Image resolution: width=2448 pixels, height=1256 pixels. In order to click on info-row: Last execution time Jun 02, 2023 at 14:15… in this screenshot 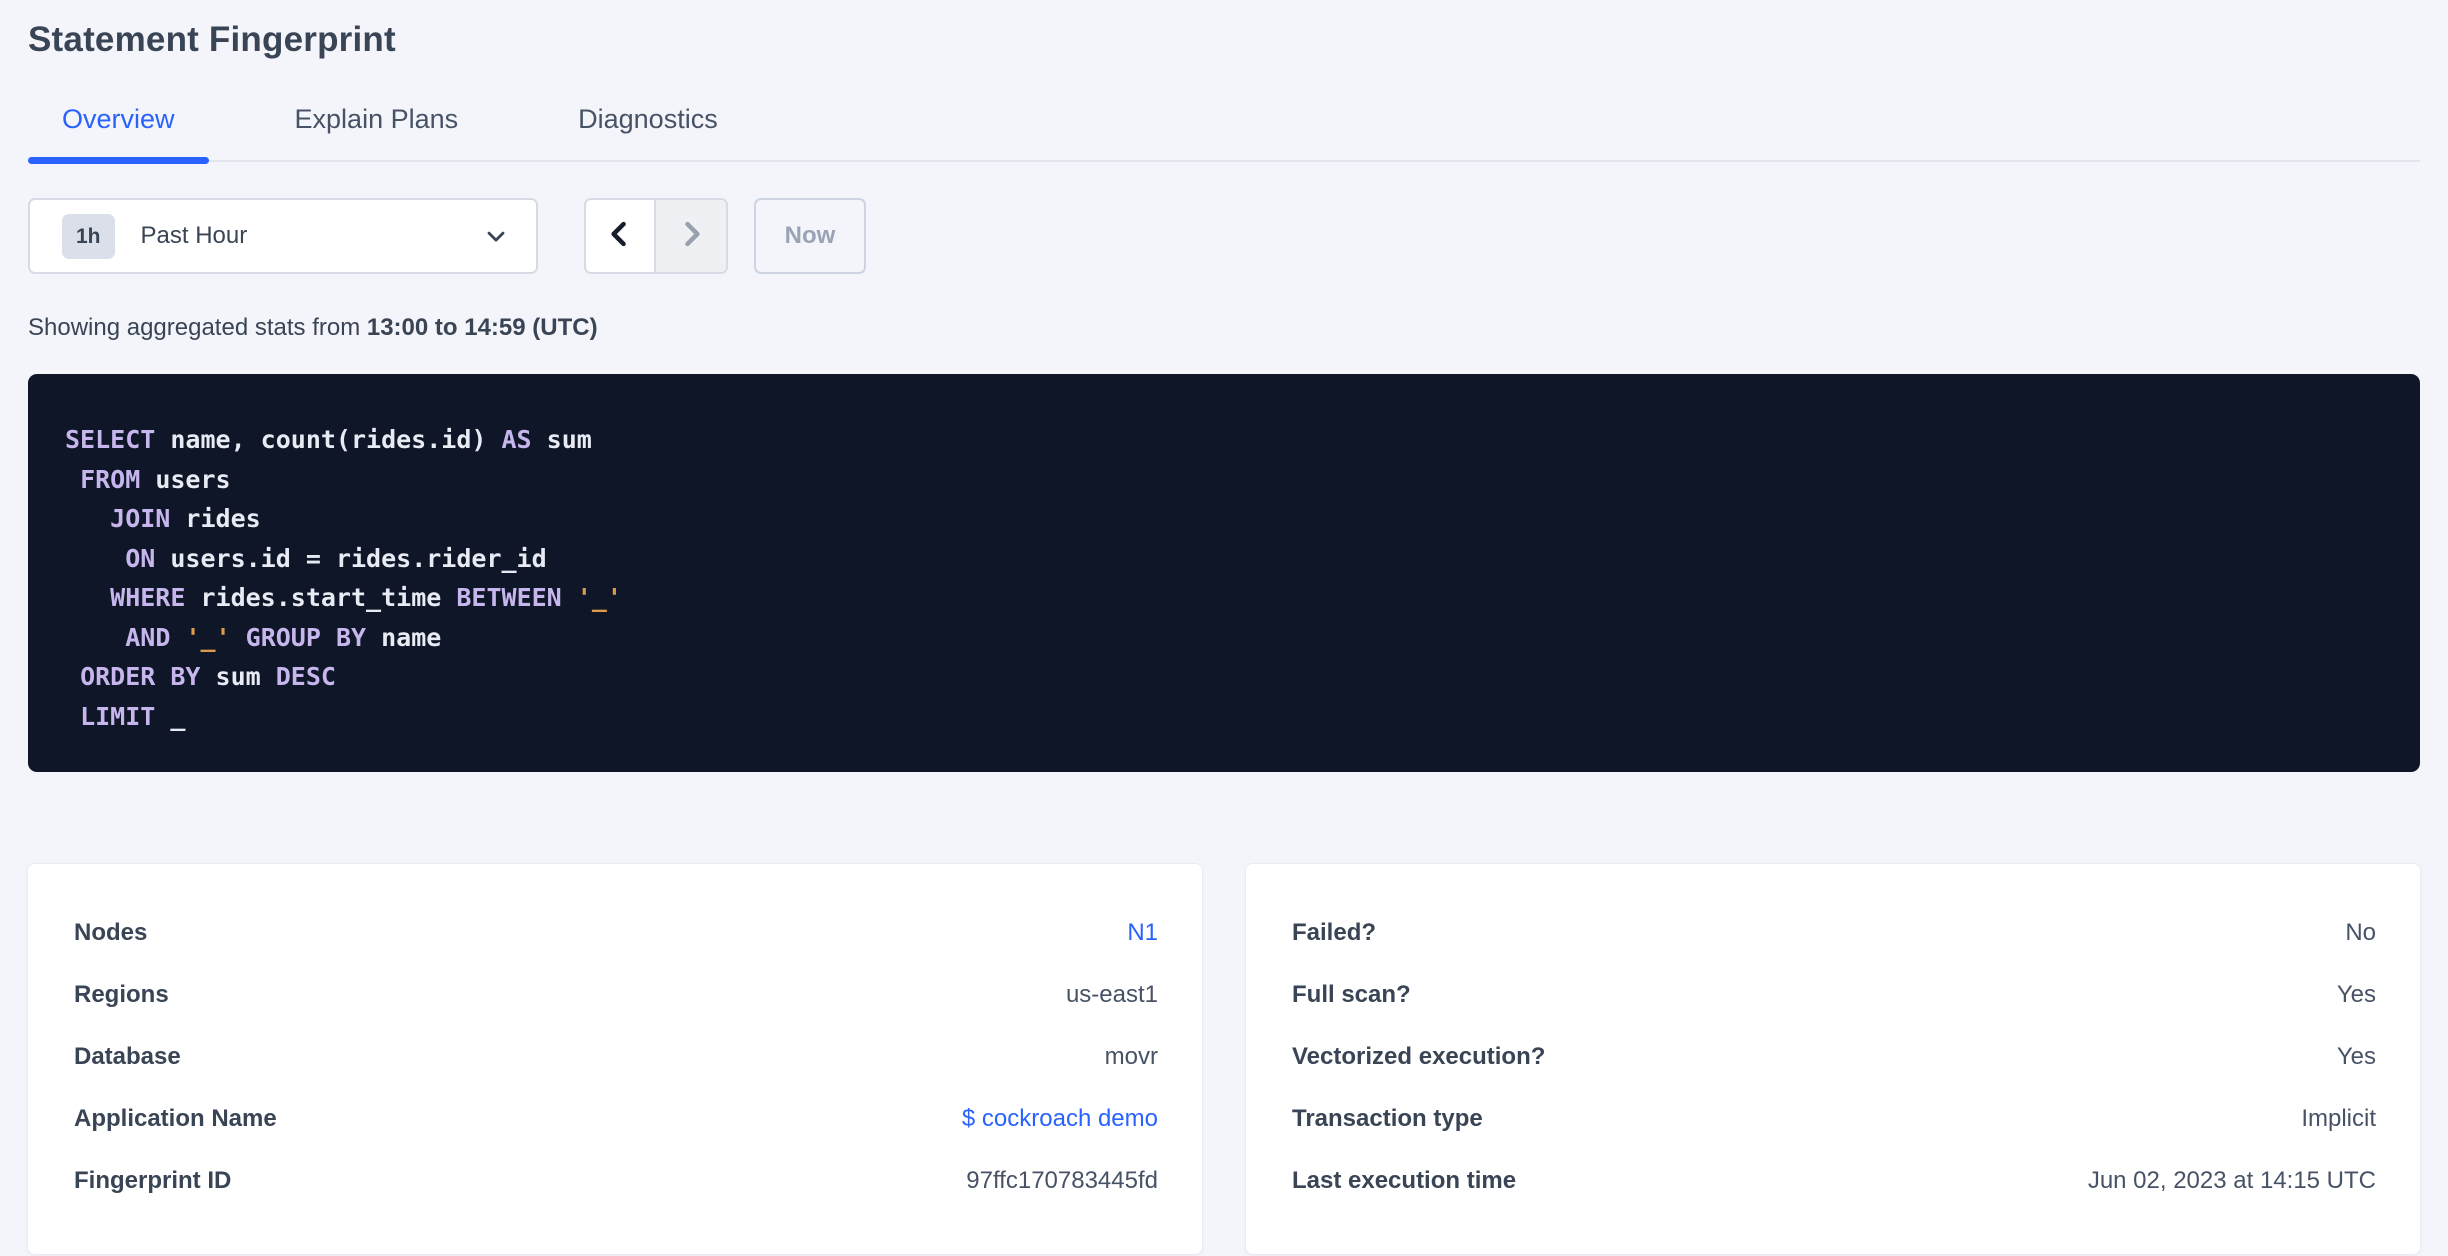, I will do `click(1834, 1181)`.